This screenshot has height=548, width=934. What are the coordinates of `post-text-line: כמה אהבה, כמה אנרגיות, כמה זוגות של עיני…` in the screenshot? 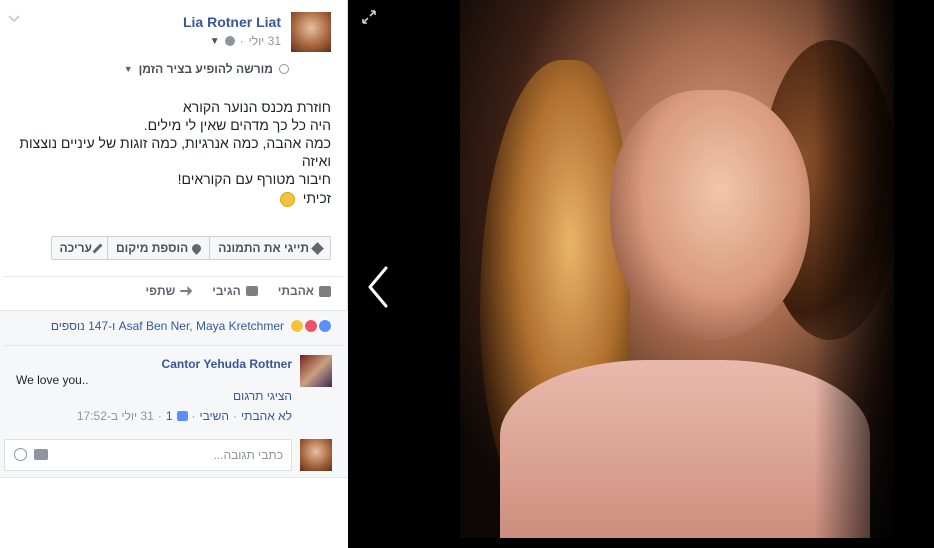 It's located at (175, 152).